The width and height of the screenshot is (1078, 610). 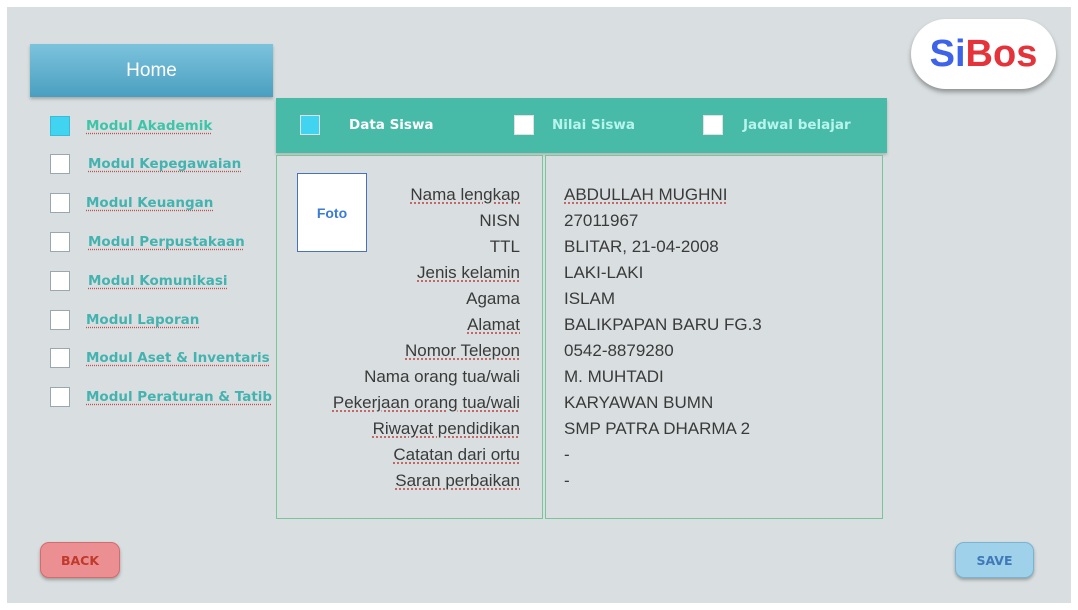 I want to click on sidebar-item-label: Modul Laporan, so click(x=143, y=320).